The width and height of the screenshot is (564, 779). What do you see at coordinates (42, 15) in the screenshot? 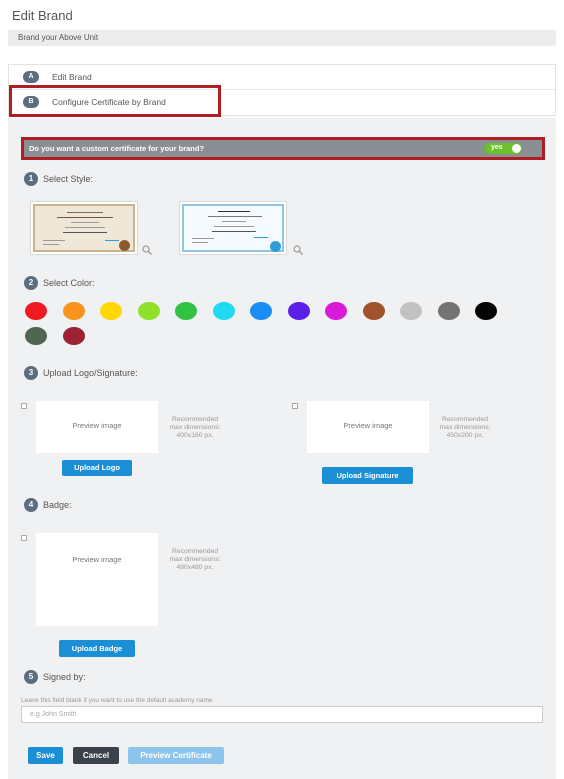
I see `page-title: Edit Brand` at bounding box center [42, 15].